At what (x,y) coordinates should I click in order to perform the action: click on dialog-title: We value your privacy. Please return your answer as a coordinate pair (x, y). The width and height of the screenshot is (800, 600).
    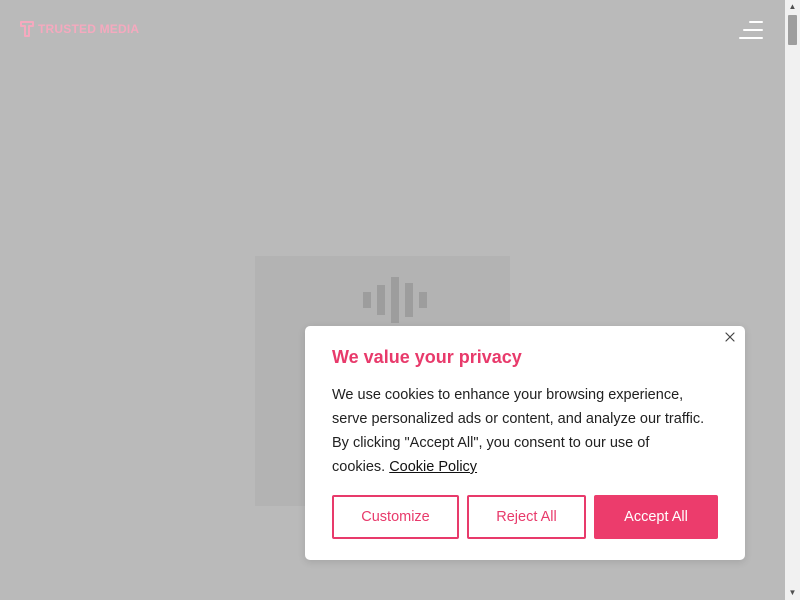
    Looking at the image, I should click on (427, 357).